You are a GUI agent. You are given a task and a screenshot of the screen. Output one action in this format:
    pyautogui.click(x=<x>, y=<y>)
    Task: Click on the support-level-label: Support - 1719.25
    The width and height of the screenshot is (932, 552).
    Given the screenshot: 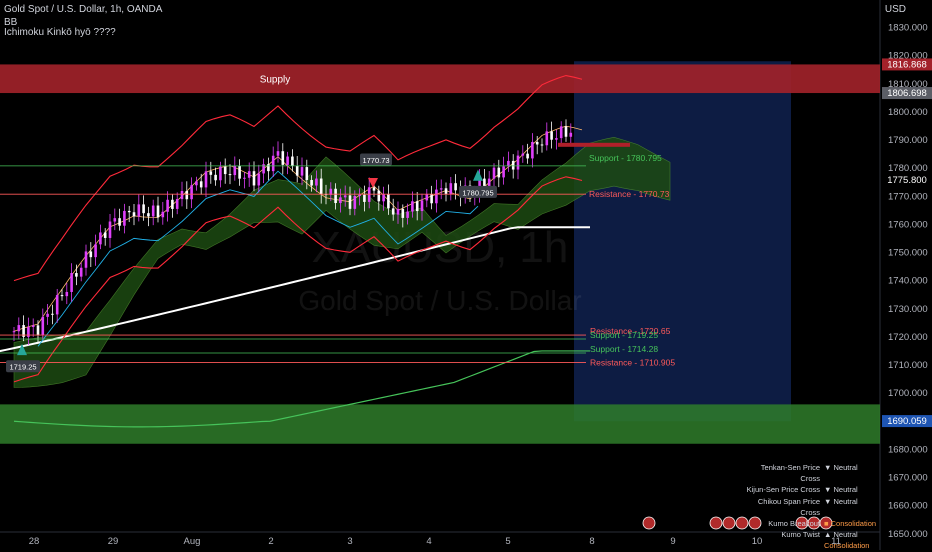 What is the action you would take?
    pyautogui.click(x=624, y=335)
    